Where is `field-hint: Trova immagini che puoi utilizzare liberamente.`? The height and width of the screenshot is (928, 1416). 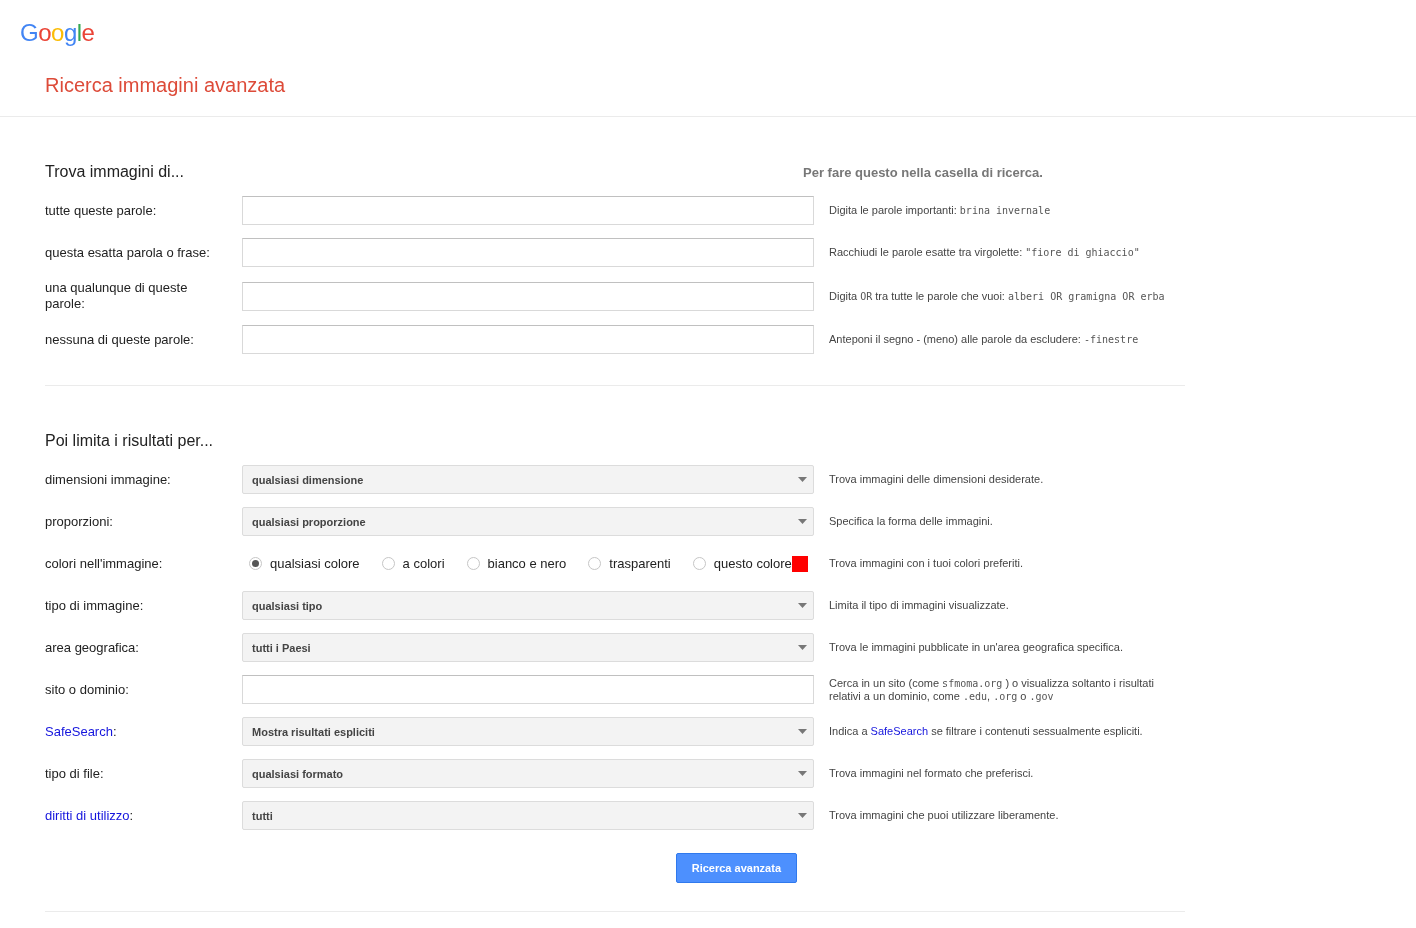 field-hint: Trova immagini che puoi utilizzare liberamente. is located at coordinates (944, 815).